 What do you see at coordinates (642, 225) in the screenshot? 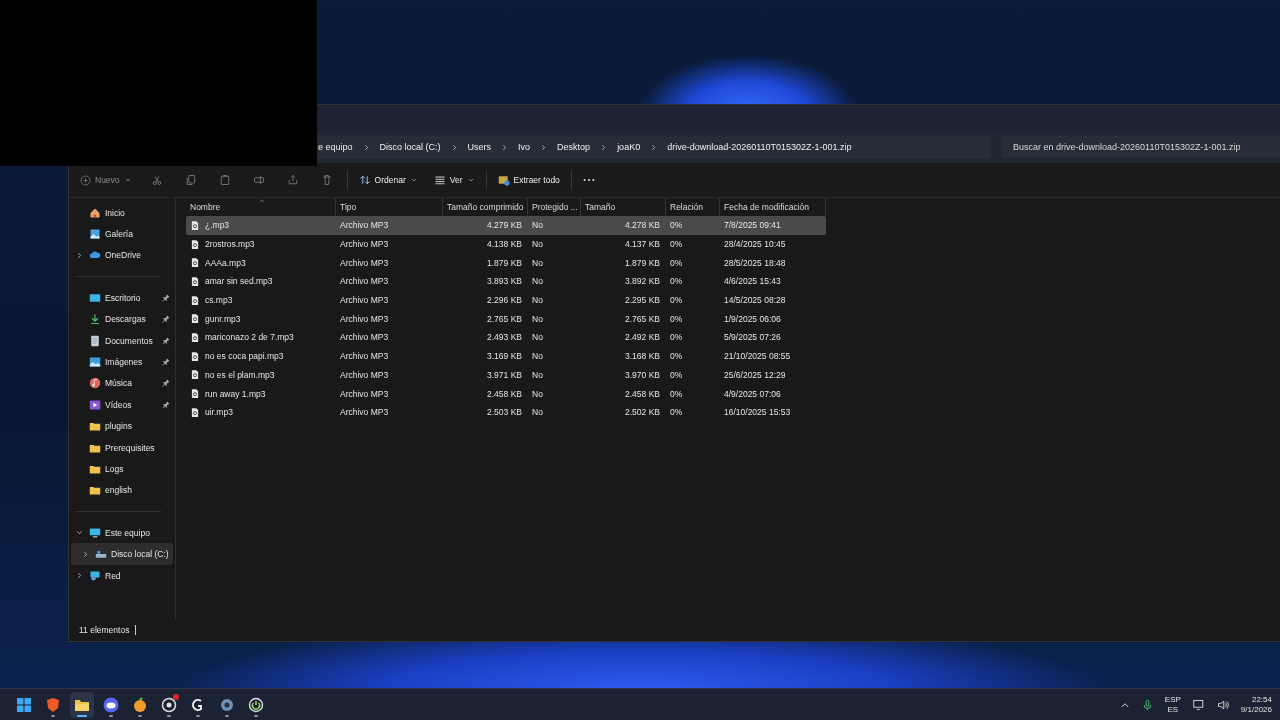
I see `table-cell: 4.278 KB` at bounding box center [642, 225].